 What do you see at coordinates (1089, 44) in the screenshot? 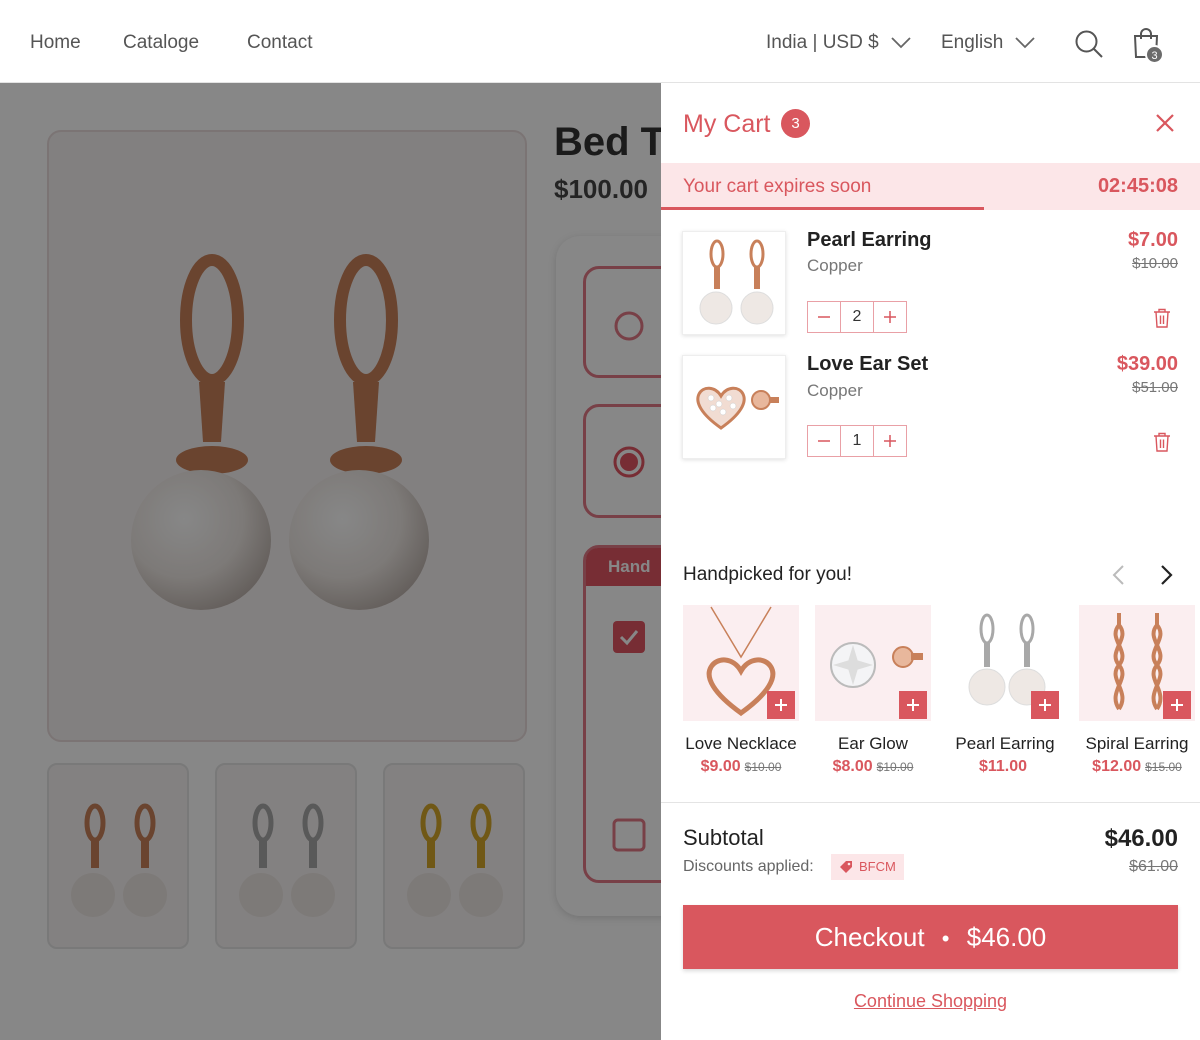
I see `search-icon` at bounding box center [1089, 44].